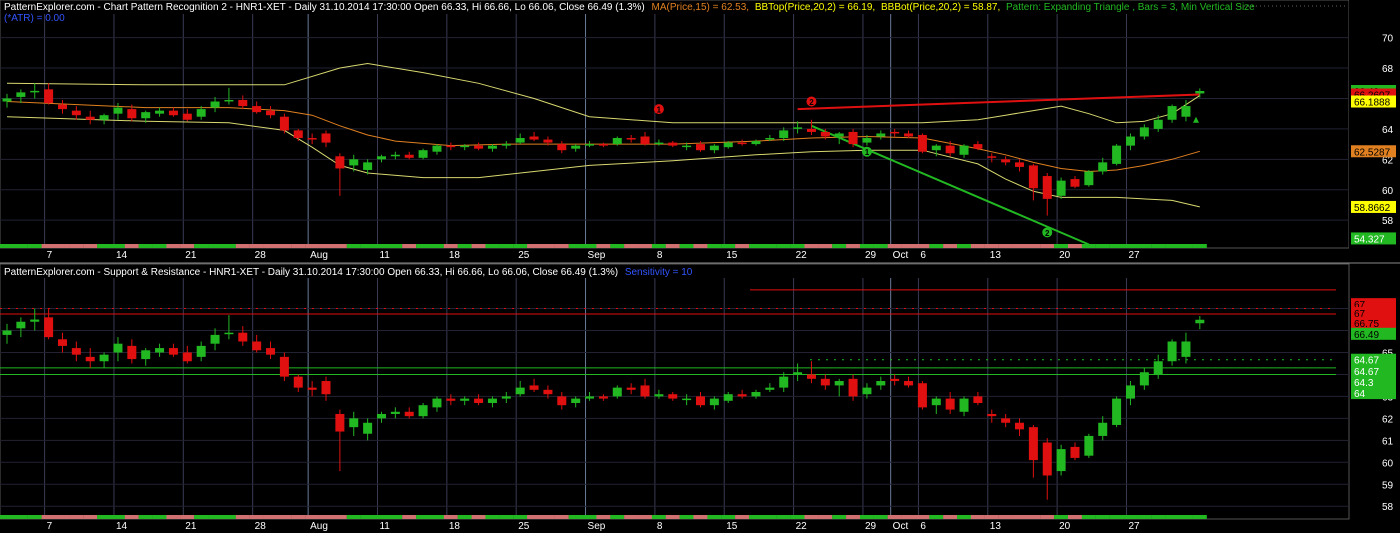  What do you see at coordinates (940, 7) in the screenshot?
I see `top-header-bbbot: BBBot(Price,20,2) = 58.87,` at bounding box center [940, 7].